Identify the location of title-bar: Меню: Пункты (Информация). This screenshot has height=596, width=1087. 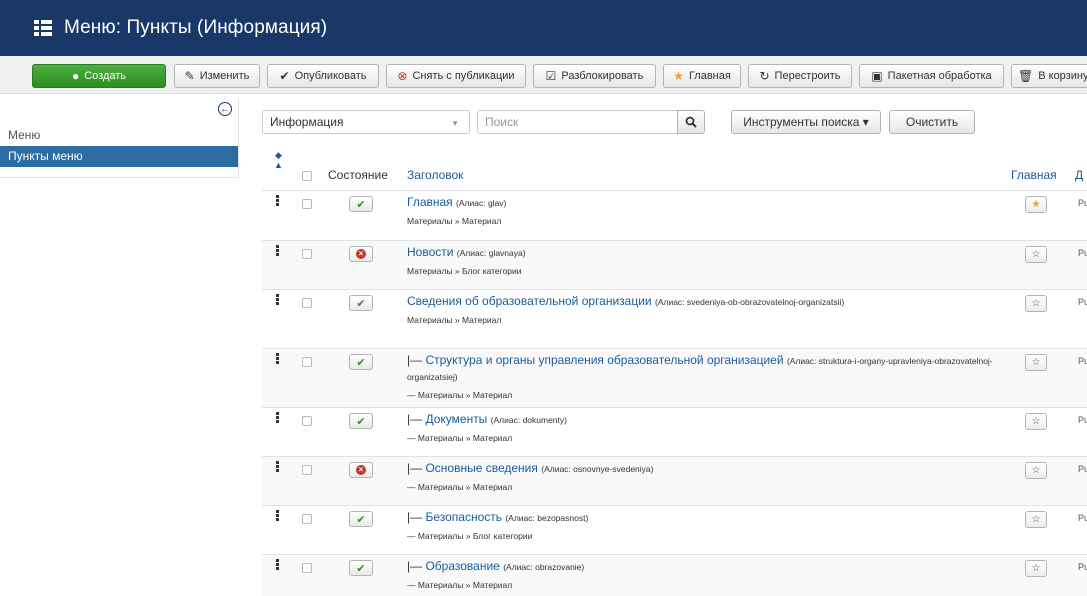
(543, 28).